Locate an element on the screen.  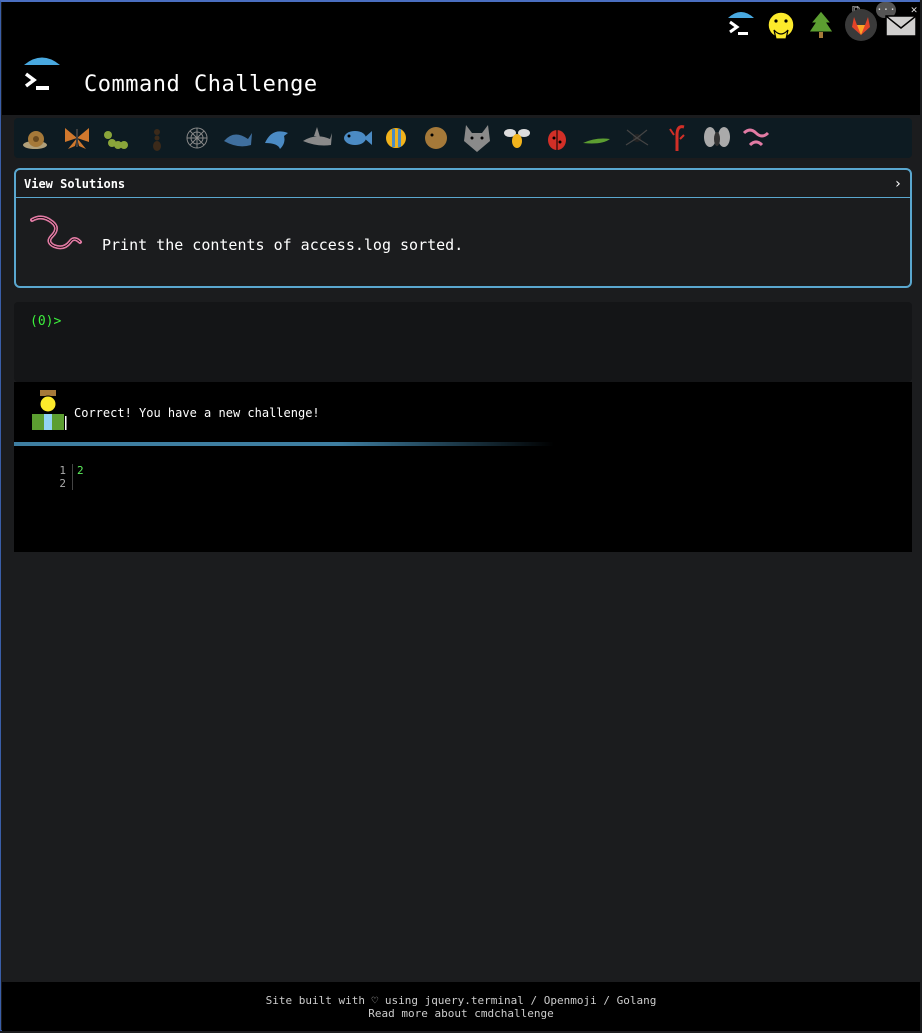
tropical-fish-icon is located at coordinates (397, 138).